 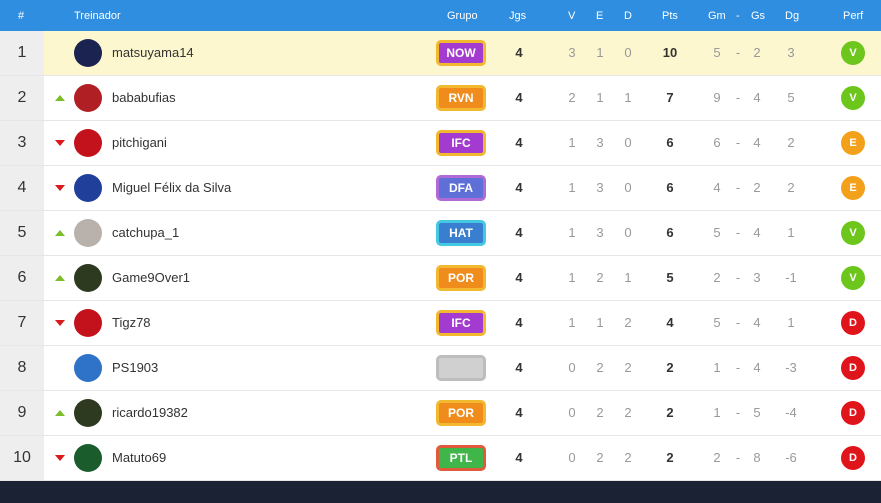 I want to click on header-losses: D, so click(x=628, y=16).